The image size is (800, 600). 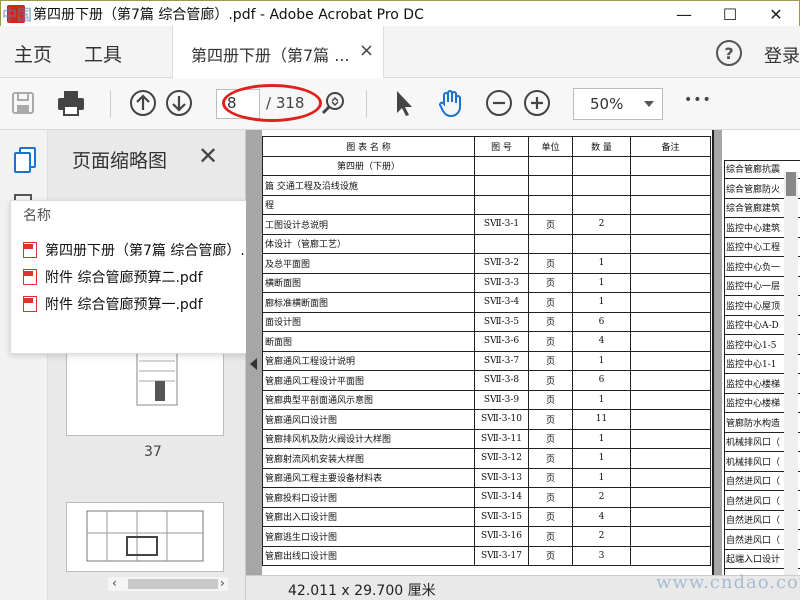 I want to click on attachment-item: 附件 综合管廊预算一.pdf, so click(x=113, y=304).